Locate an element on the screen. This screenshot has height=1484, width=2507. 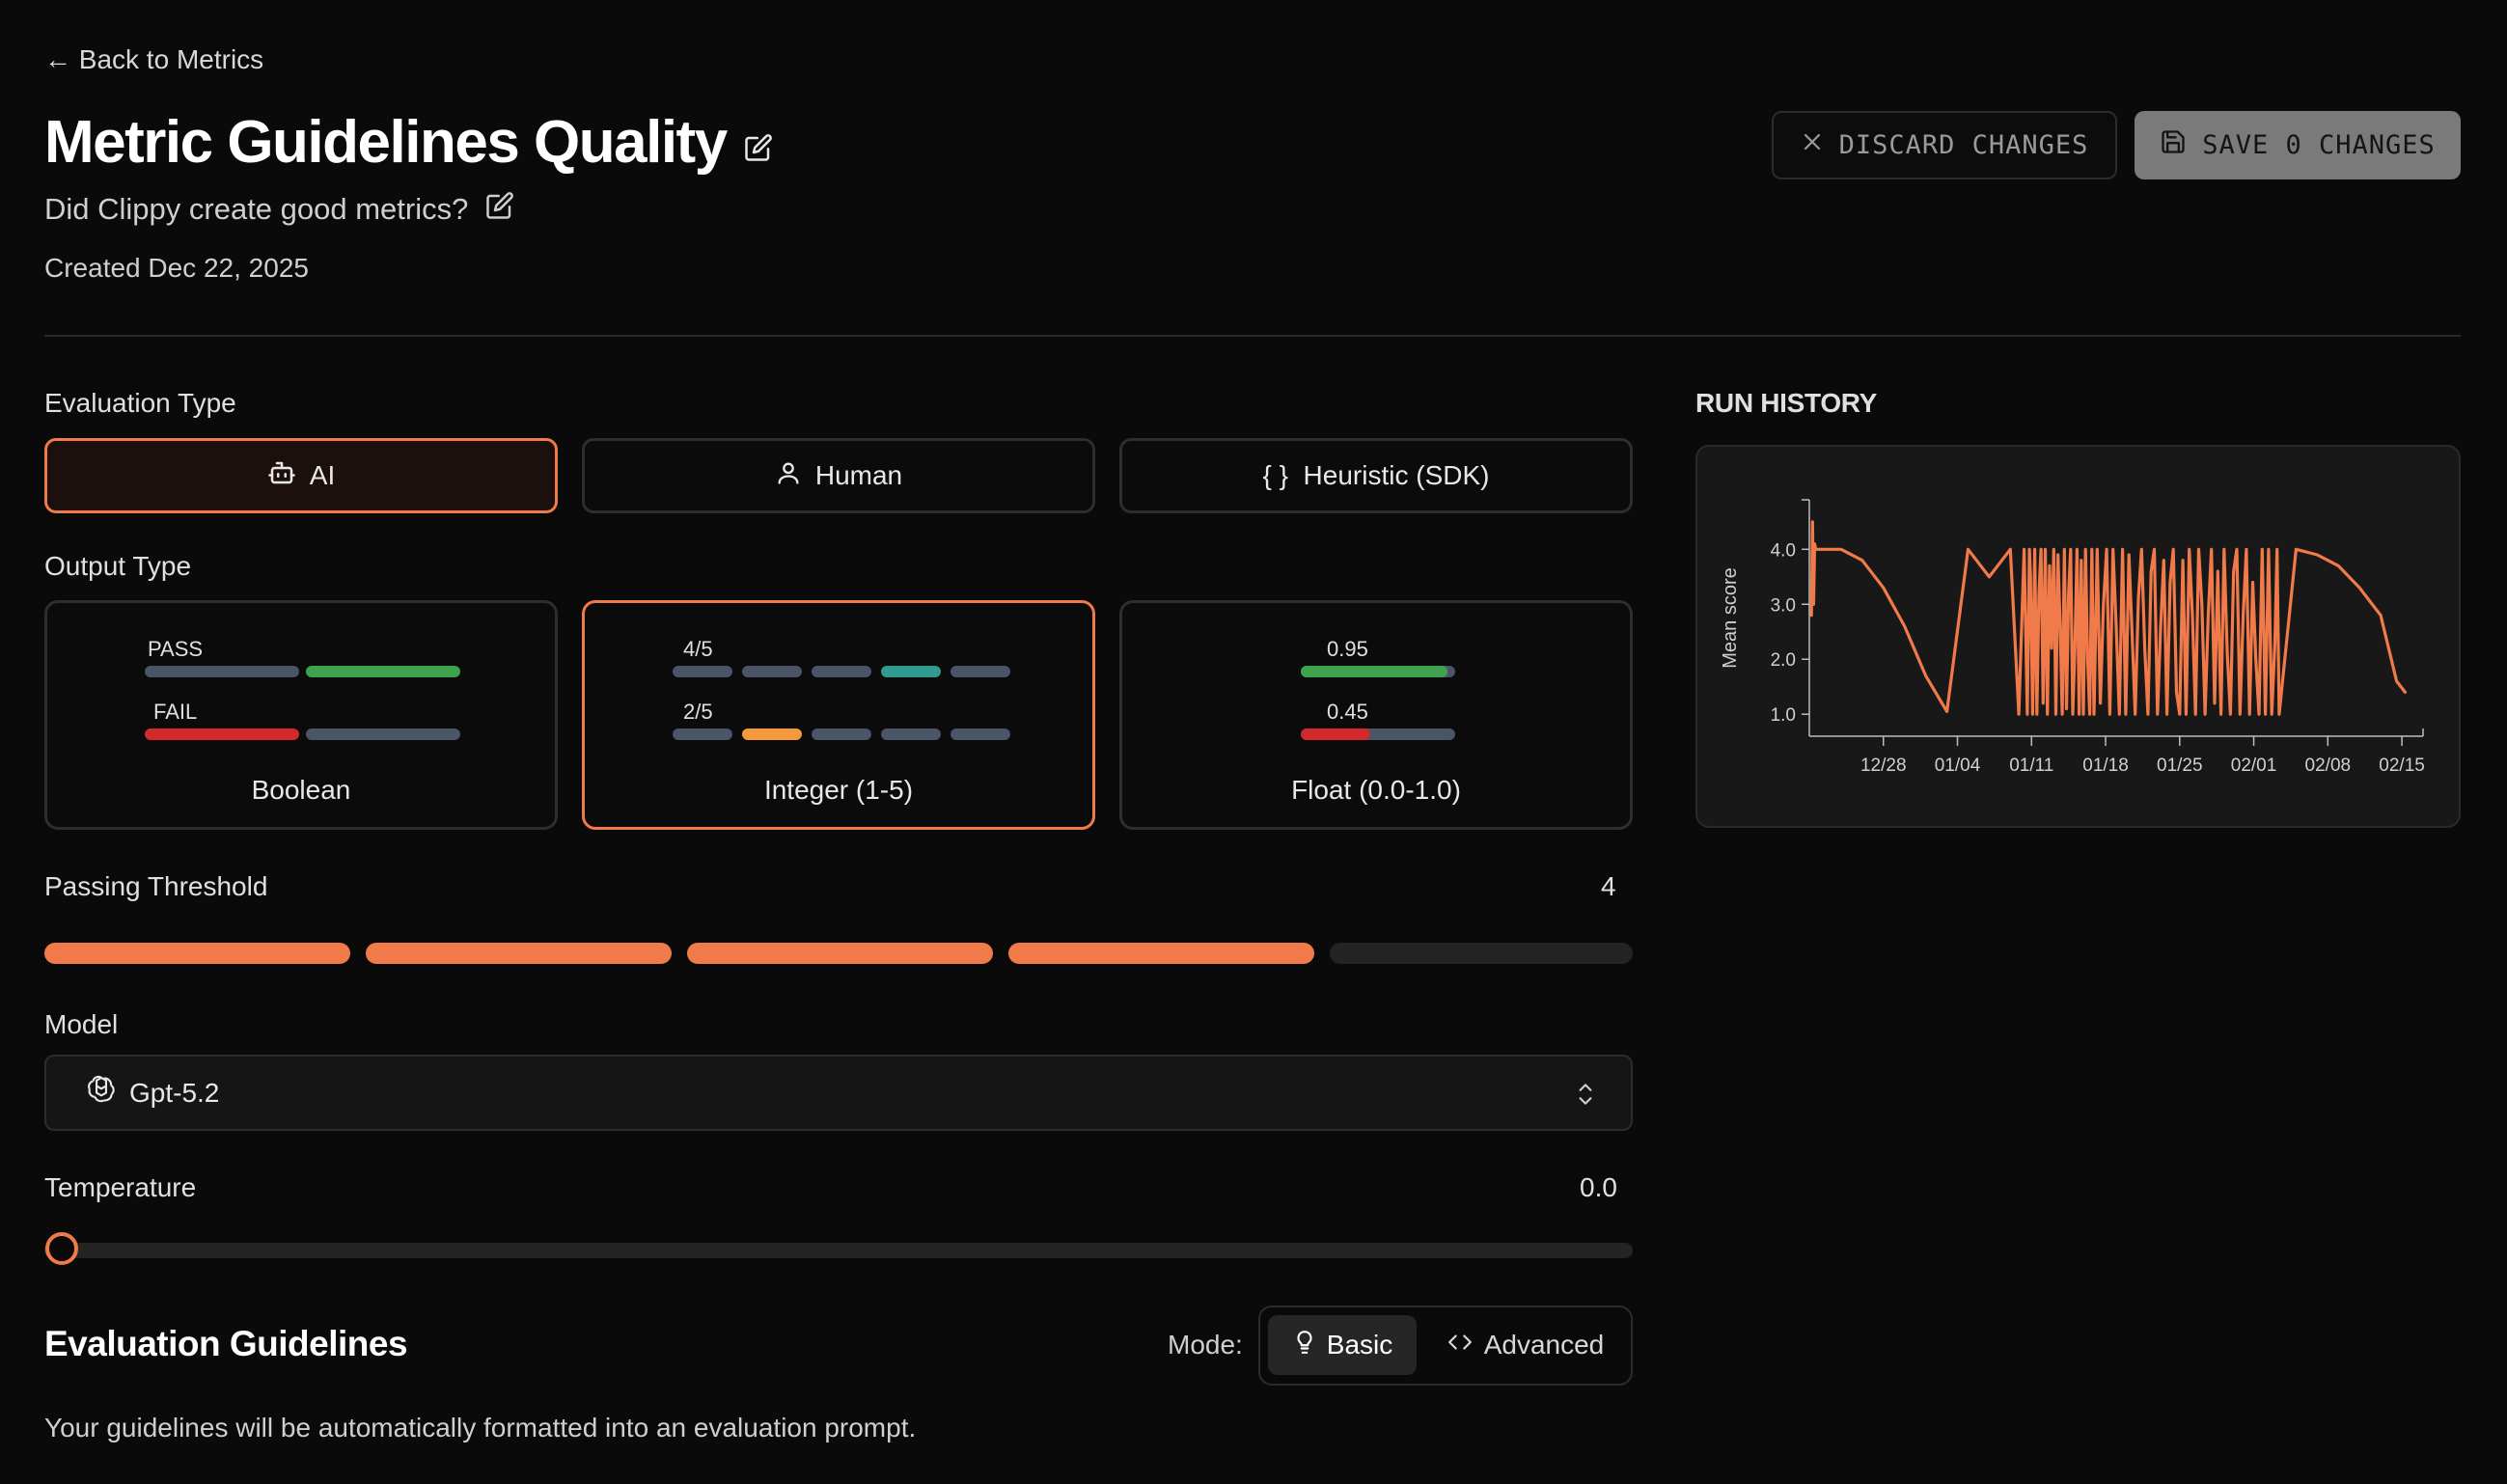
edit-subtitle-icon is located at coordinates (499, 209).